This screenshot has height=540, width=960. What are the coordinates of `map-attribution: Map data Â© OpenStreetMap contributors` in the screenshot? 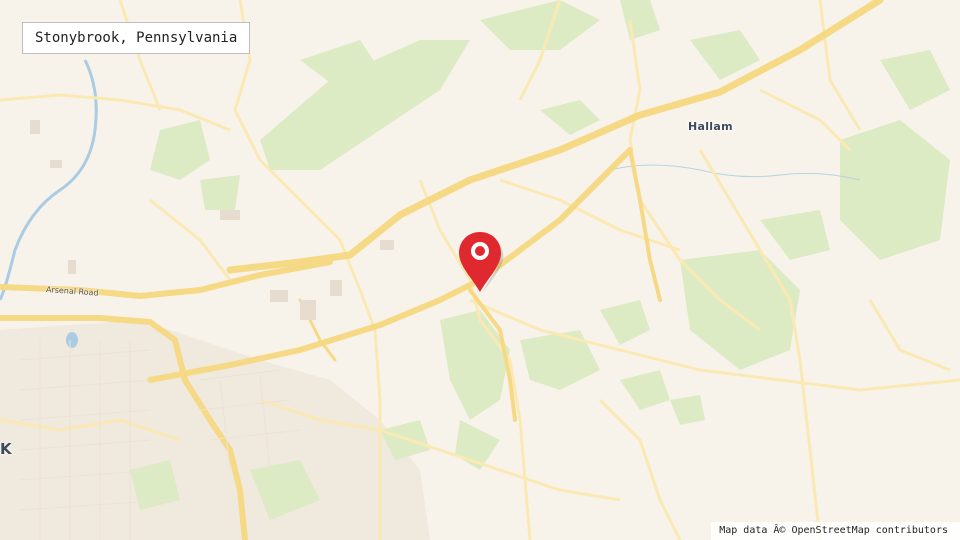 It's located at (835, 531).